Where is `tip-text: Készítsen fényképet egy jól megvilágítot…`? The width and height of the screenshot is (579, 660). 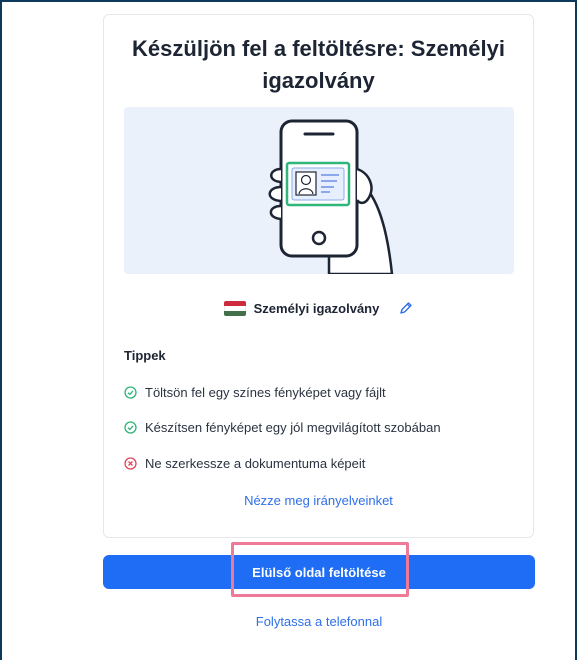
tip-text: Készítsen fényképet egy jól megvilágítot… is located at coordinates (293, 427).